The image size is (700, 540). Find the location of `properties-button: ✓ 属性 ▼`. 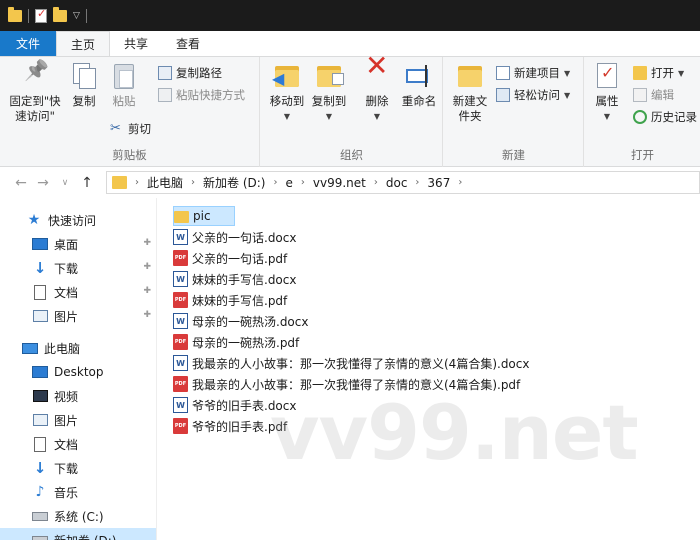

properties-button: ✓ 属性 ▼ is located at coordinates (607, 92).